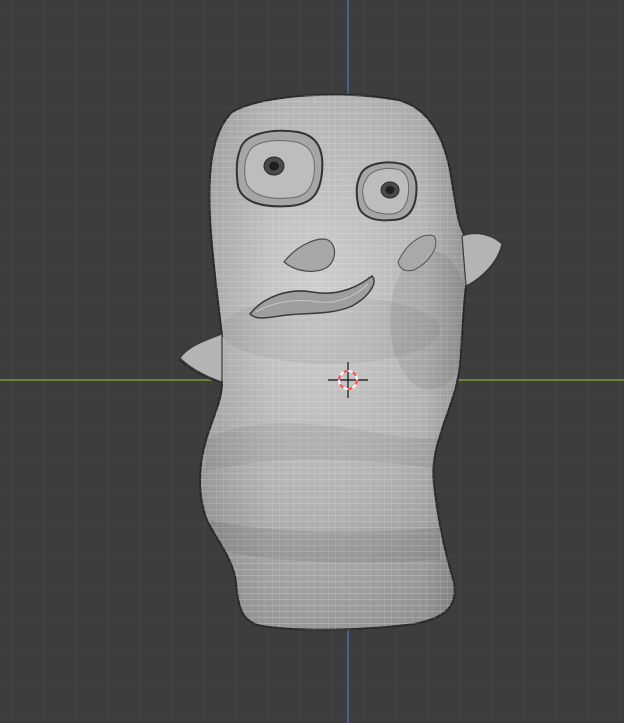 This screenshot has width=624, height=723. Describe the element at coordinates (279, 168) in the screenshot. I see `left-eye` at that location.